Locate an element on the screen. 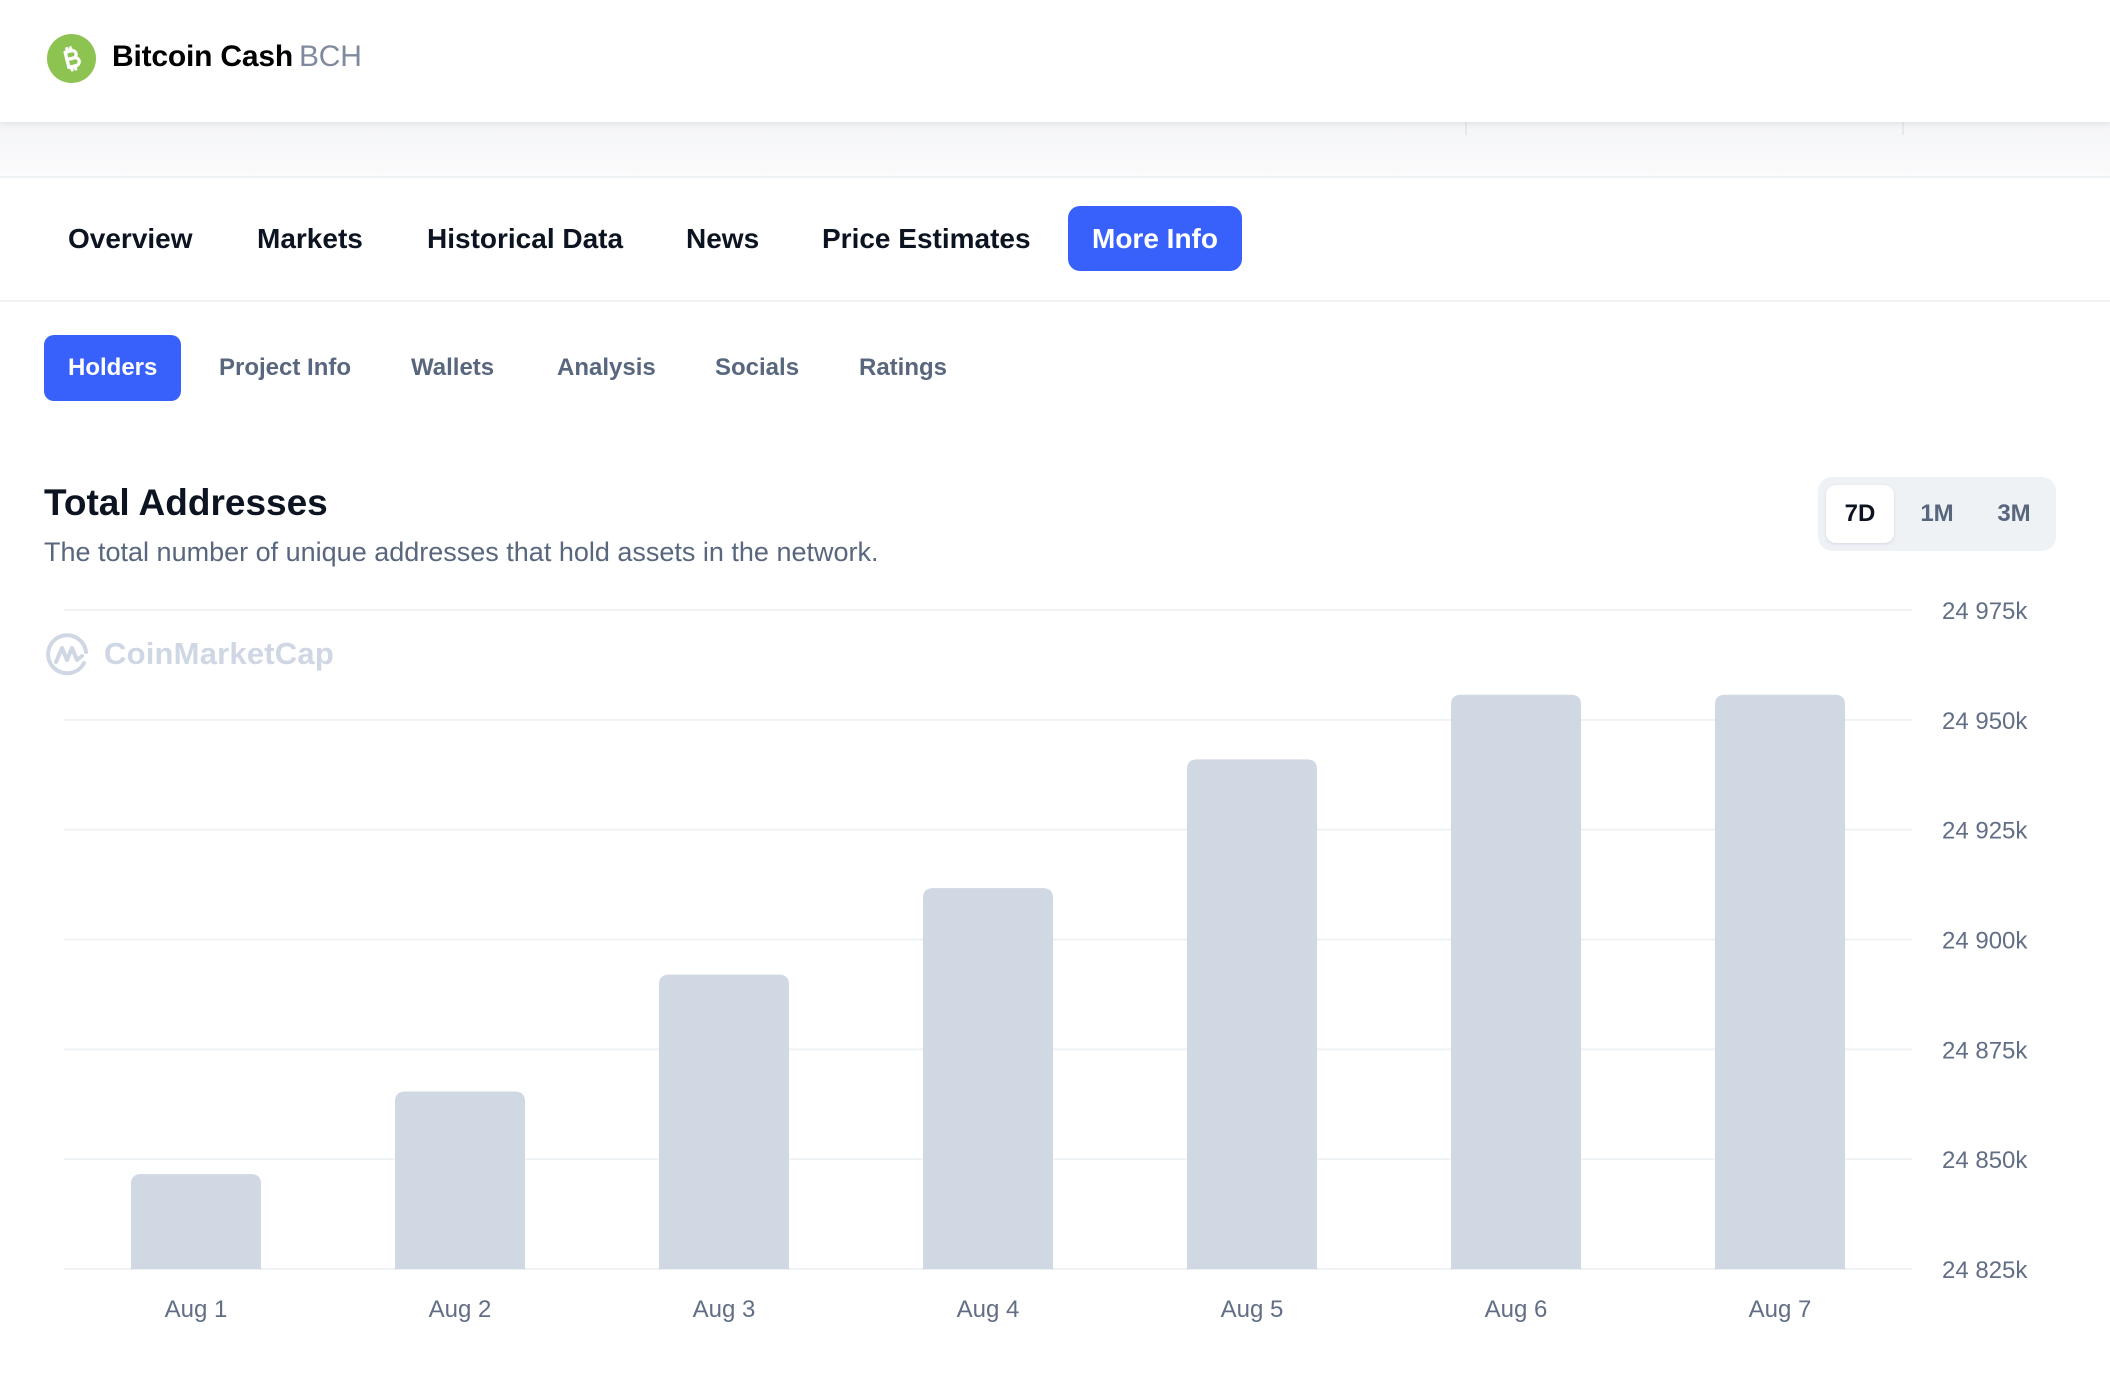 The image size is (2110, 1386). range-1m-button: 1M is located at coordinates (1937, 514).